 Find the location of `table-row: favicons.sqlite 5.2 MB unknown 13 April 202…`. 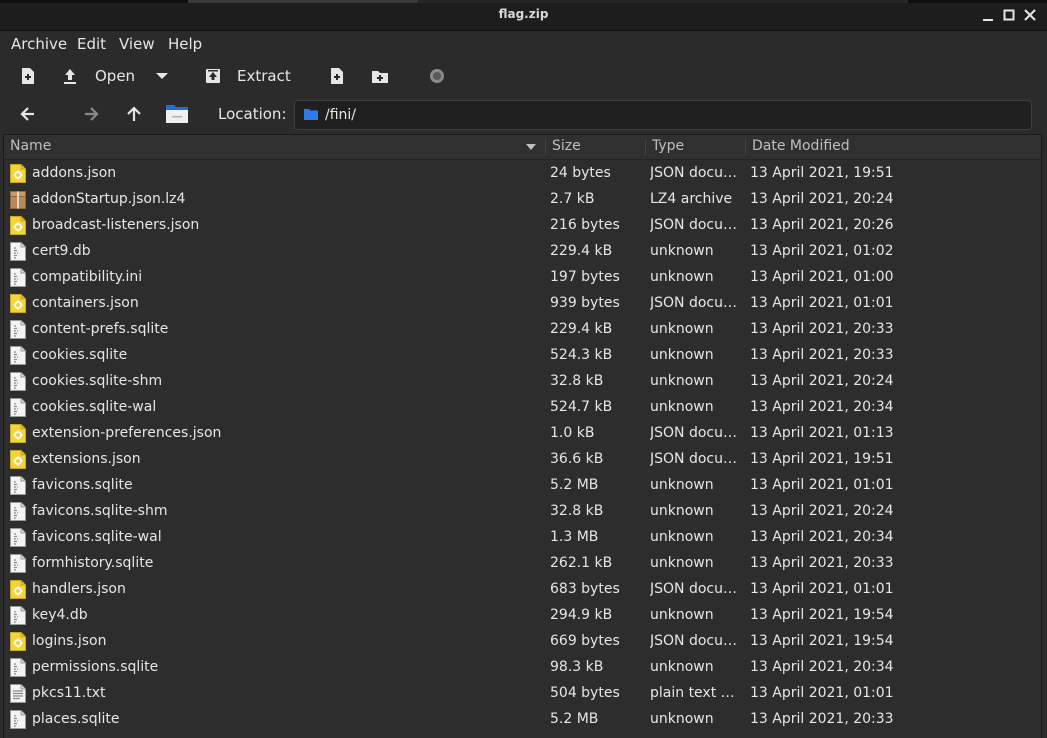

table-row: favicons.sqlite 5.2 MB unknown 13 April 202… is located at coordinates (522, 485).